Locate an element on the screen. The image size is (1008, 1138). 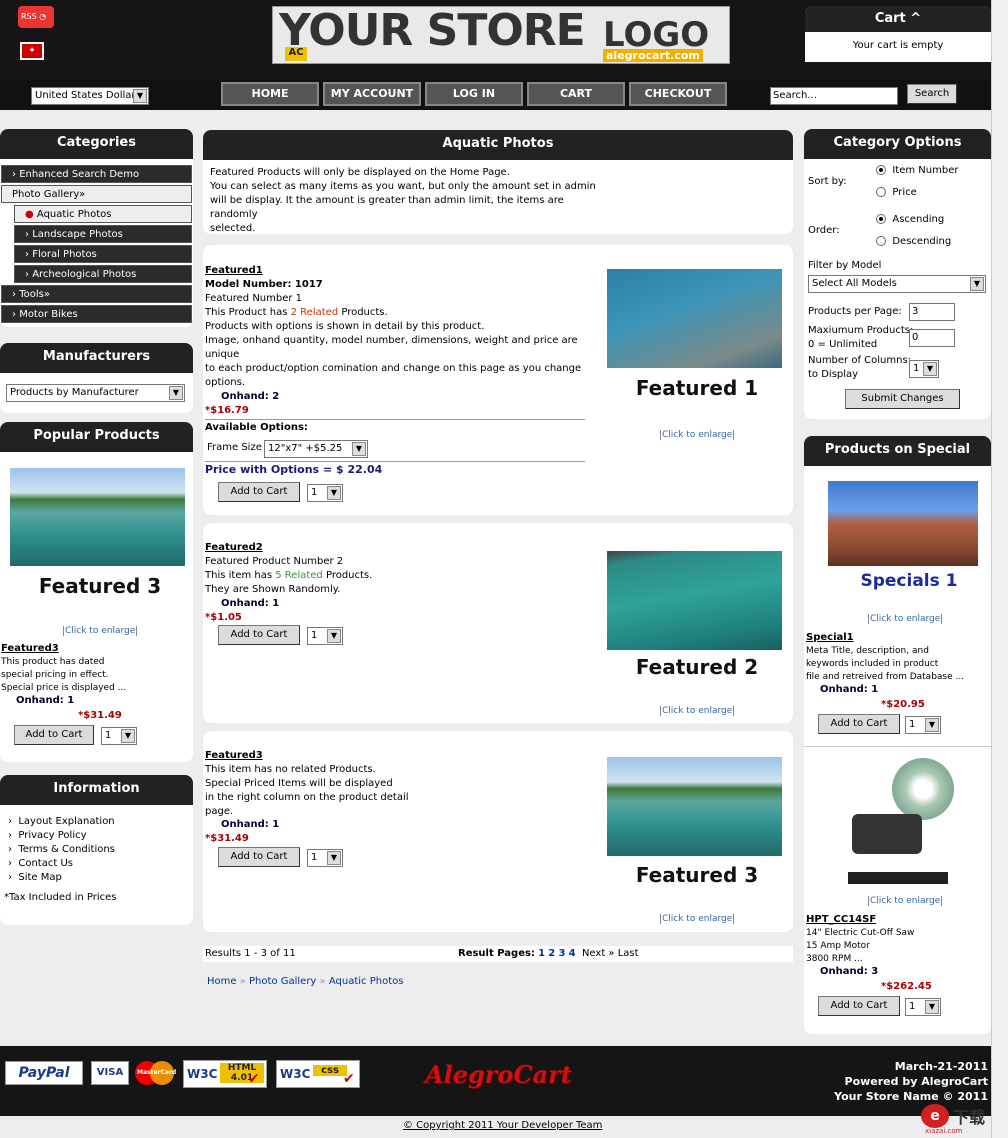
product-2-image-label: Featured 2 is located at coordinates (697, 667).